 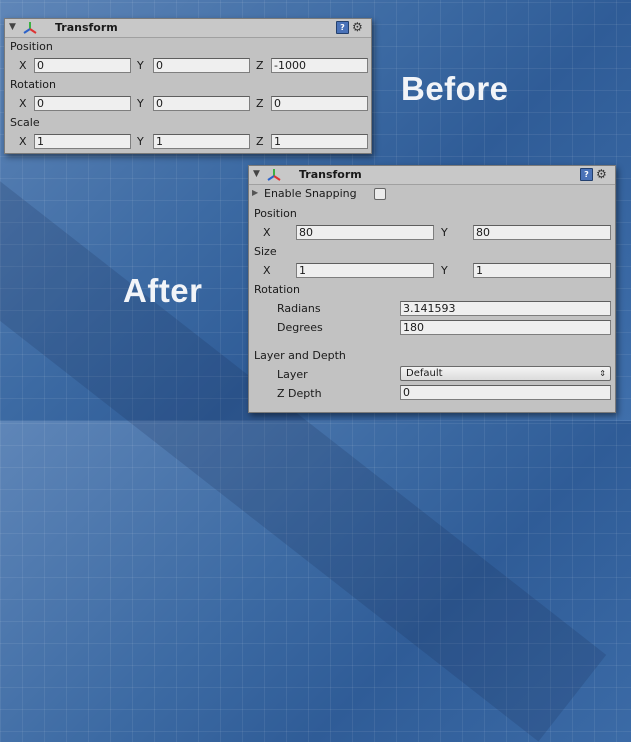 I want to click on scale-x-label: X, so click(x=23, y=141).